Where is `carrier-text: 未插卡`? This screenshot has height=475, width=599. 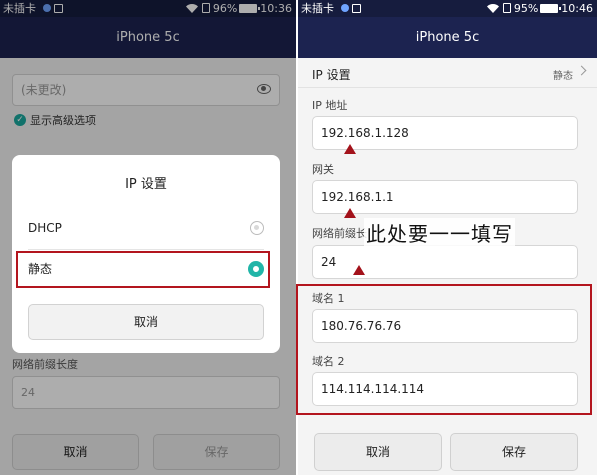
carrier-text: 未插卡 is located at coordinates (317, 8).